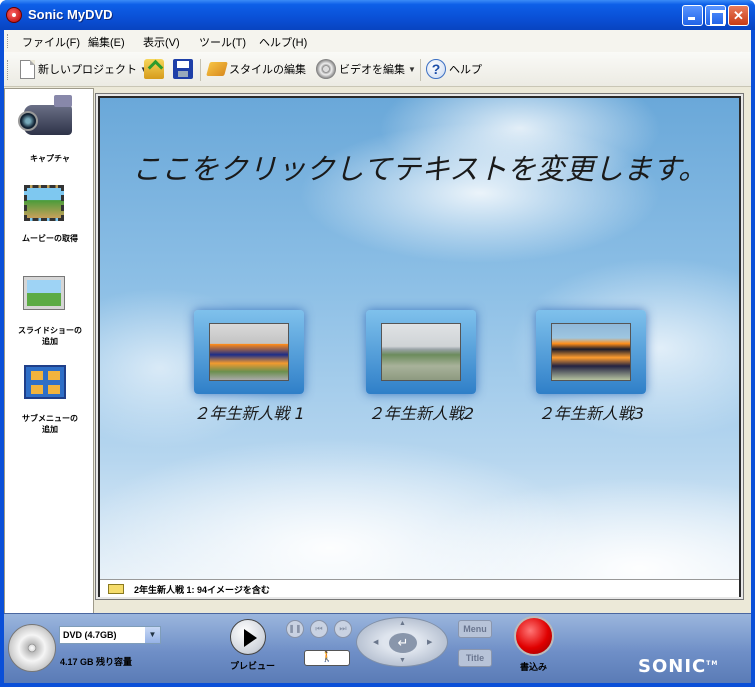 This screenshot has width=755, height=687. What do you see at coordinates (372, 70) in the screenshot?
I see `edit-video-label: ビデオを編集` at bounding box center [372, 70].